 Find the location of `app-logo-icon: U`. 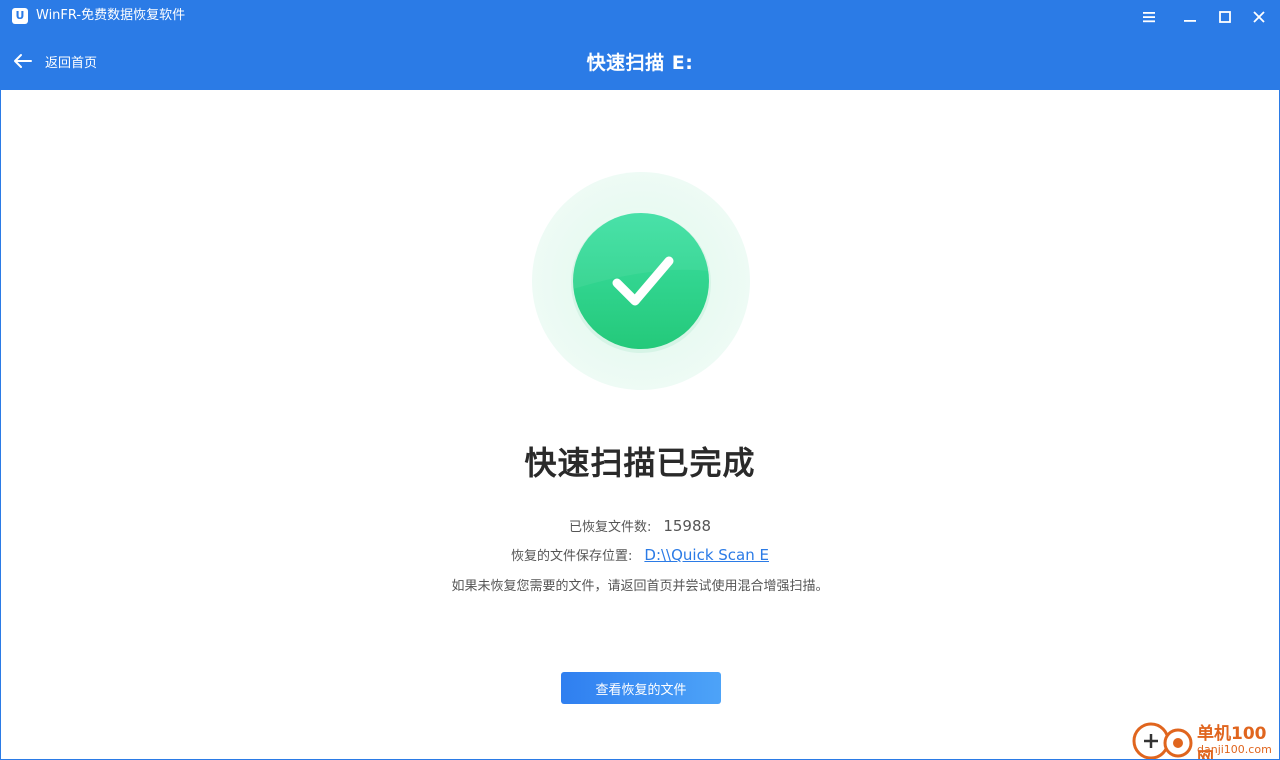

app-logo-icon: U is located at coordinates (20, 16).